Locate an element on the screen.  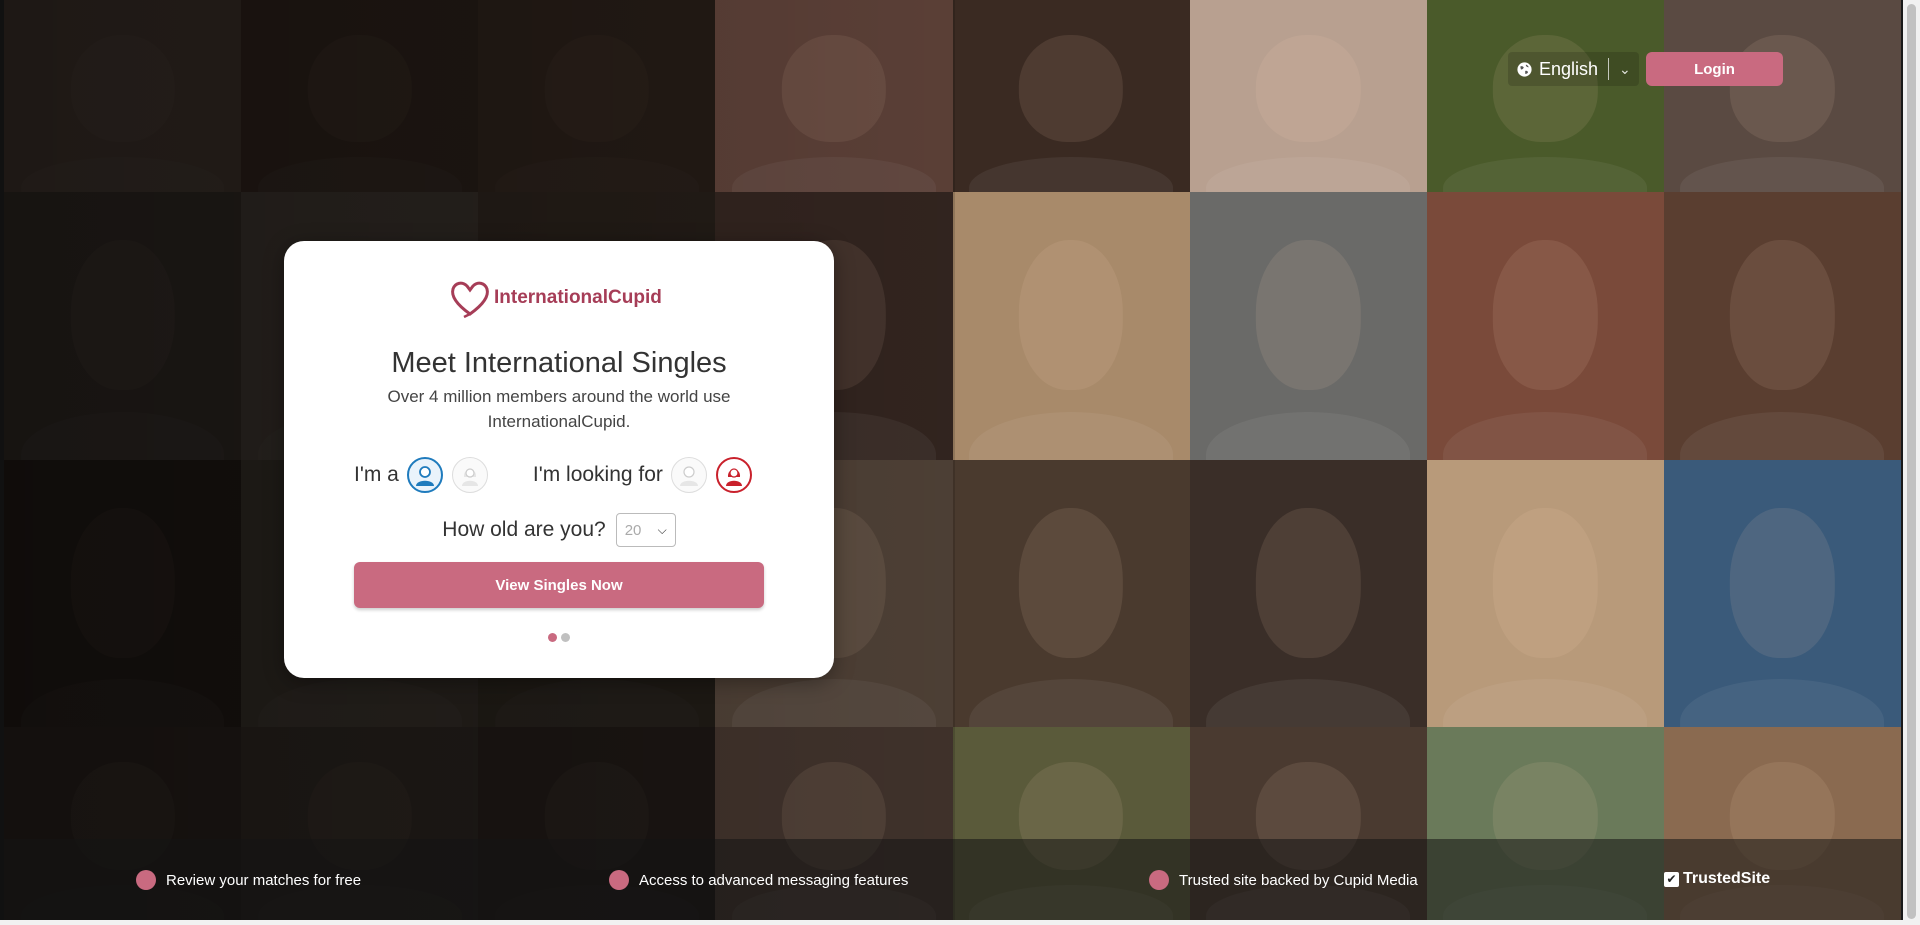
window-bottom-edge is located at coordinates (960, 922).